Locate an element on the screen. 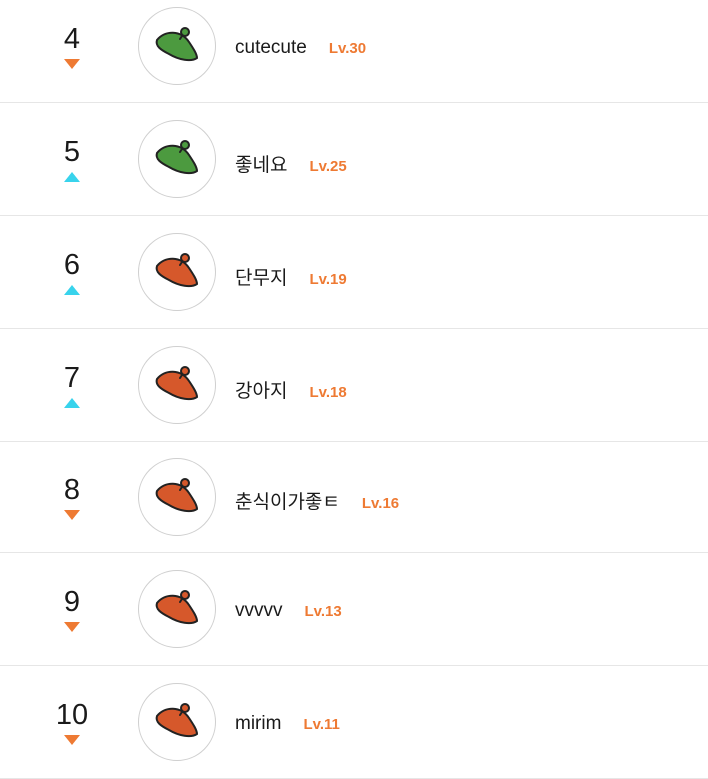  user-level: Lv.30 is located at coordinates (347, 48).